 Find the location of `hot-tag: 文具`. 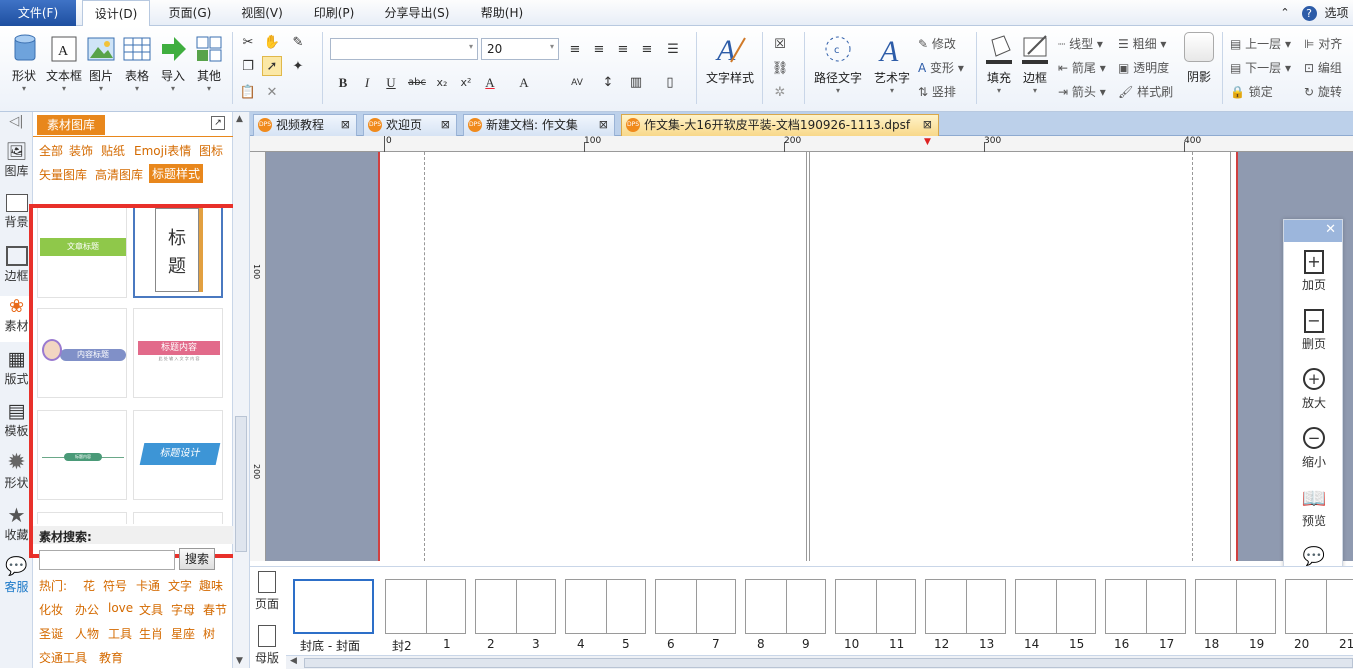

hot-tag: 文具 is located at coordinates (151, 609).